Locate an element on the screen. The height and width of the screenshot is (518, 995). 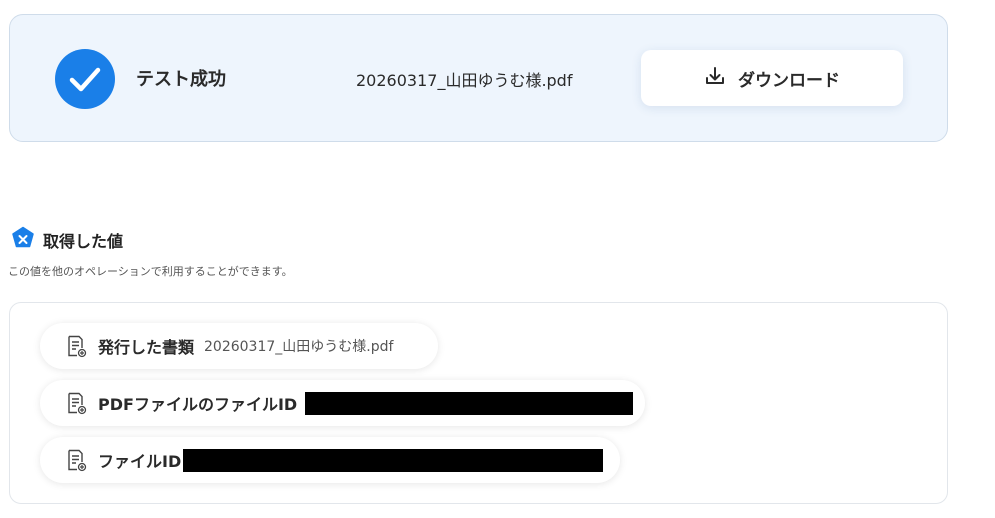
values-section-header: 取得した値 is located at coordinates (67, 240).